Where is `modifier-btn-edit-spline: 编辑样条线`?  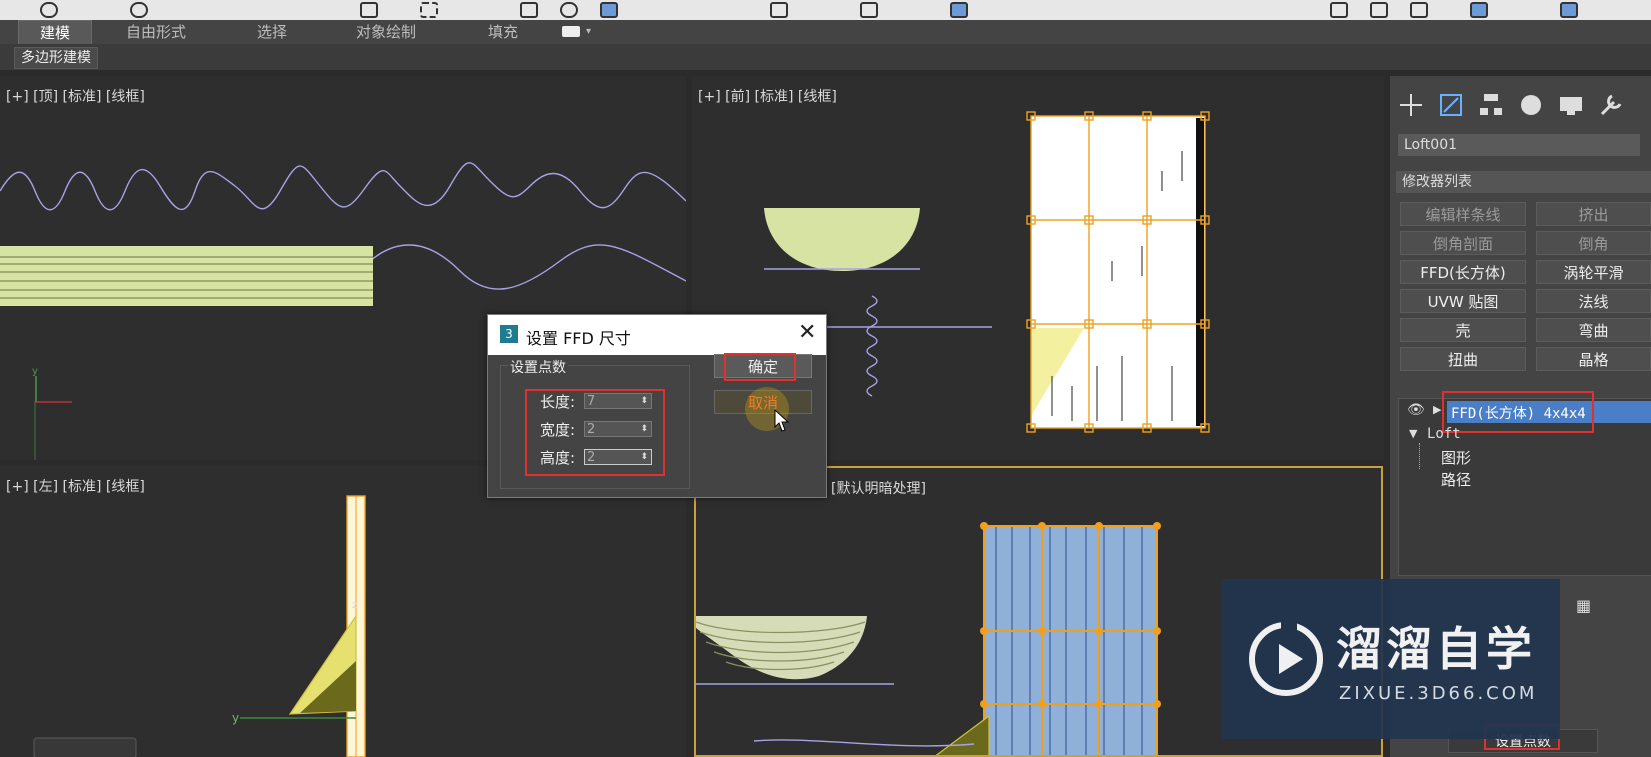 modifier-btn-edit-spline: 编辑样条线 is located at coordinates (1463, 214).